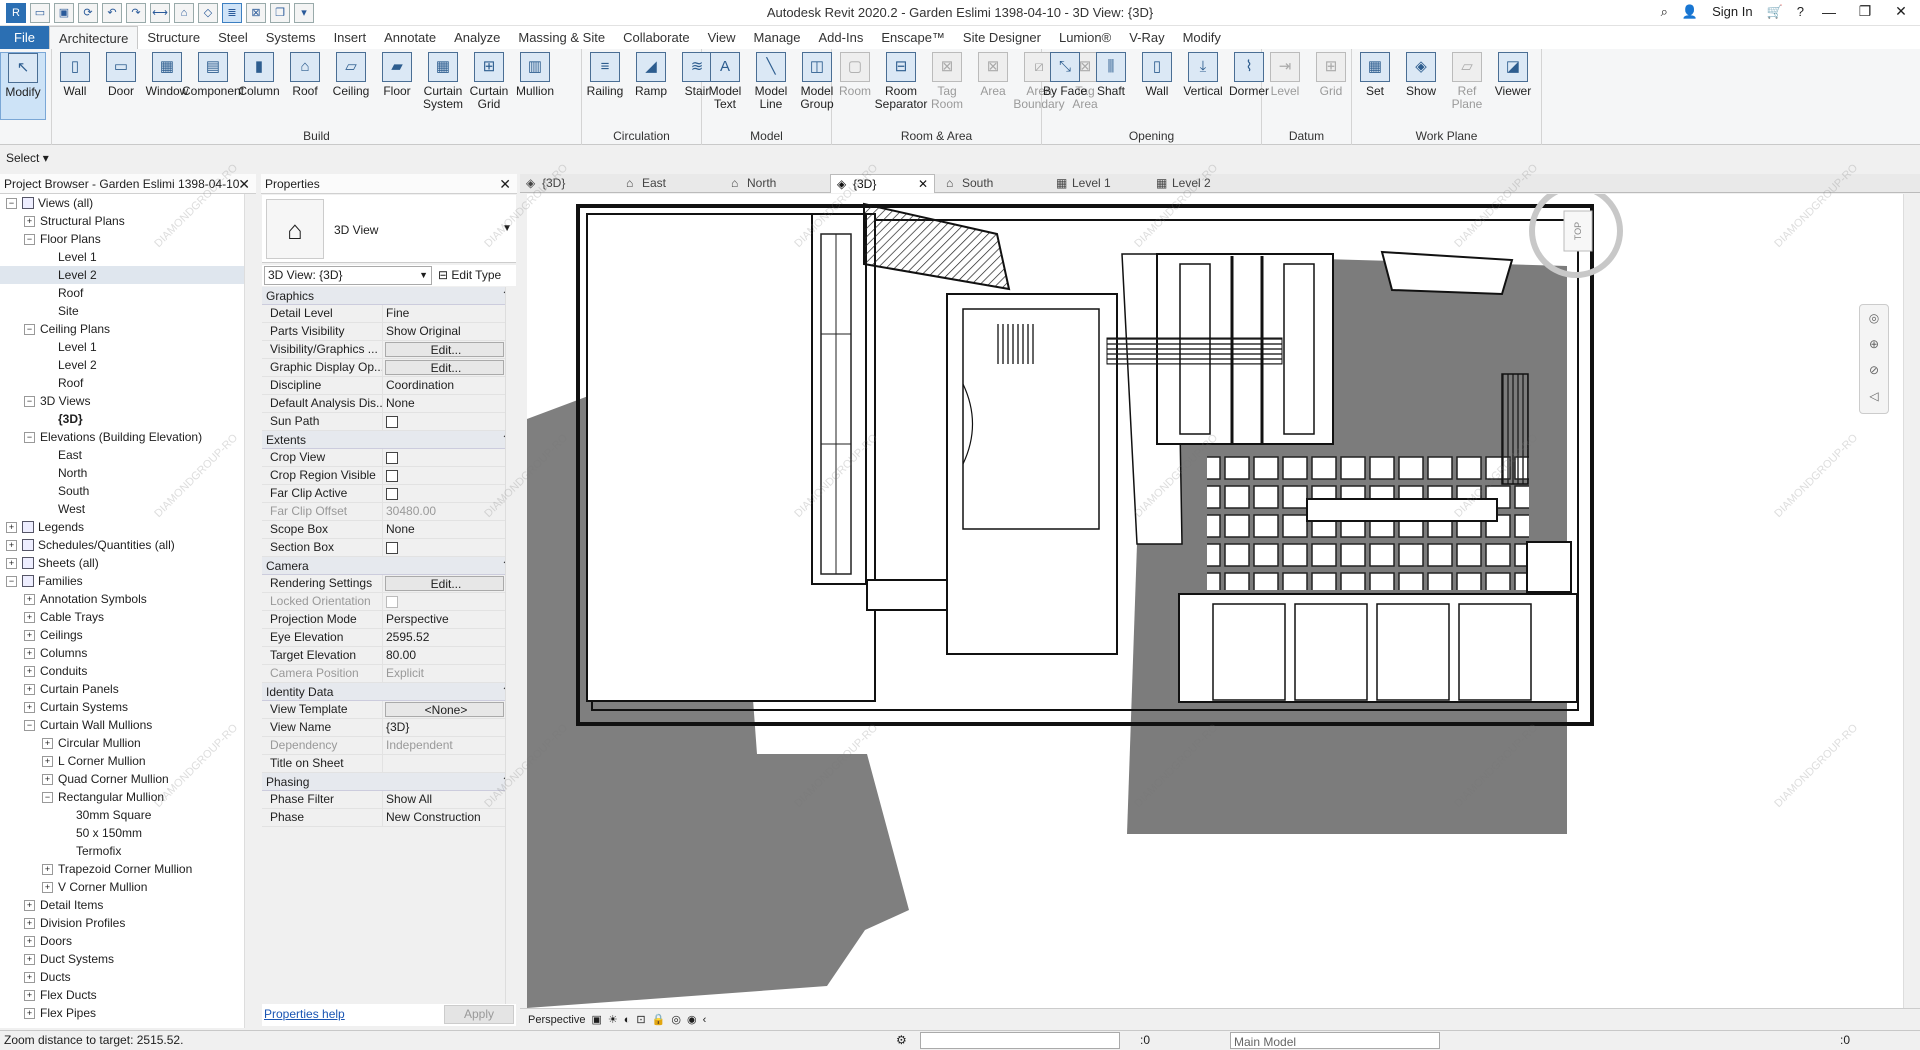 The image size is (1920, 1050). What do you see at coordinates (128, 329) in the screenshot?
I see `browser-item: − Ceiling Plans` at bounding box center [128, 329].